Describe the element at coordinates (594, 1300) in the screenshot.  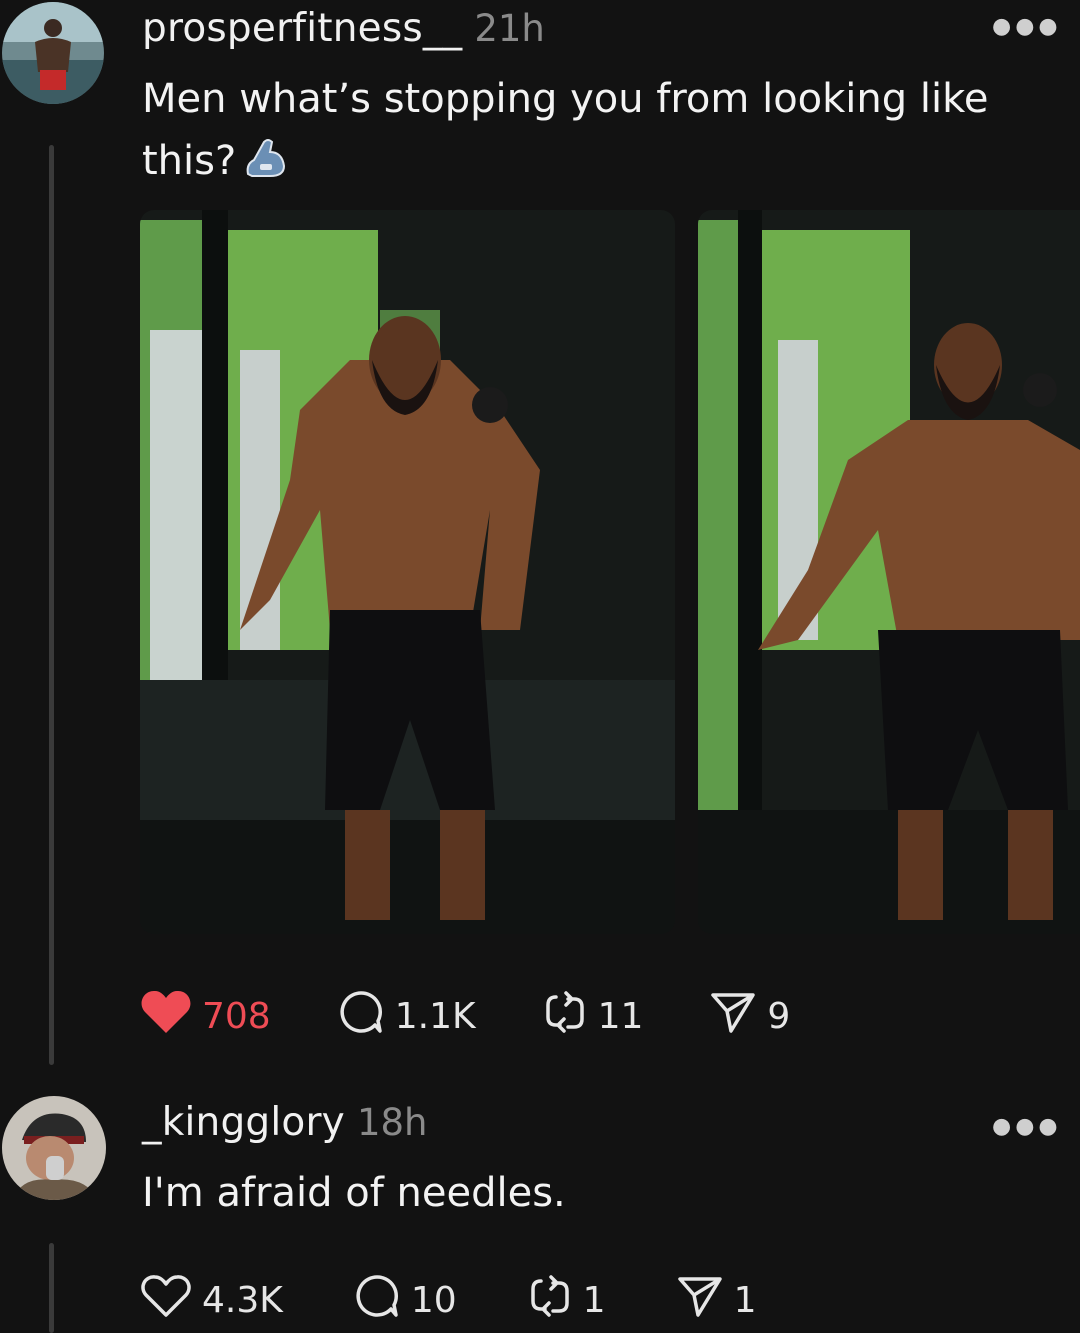
I see `reply-repost-count: 1` at that location.